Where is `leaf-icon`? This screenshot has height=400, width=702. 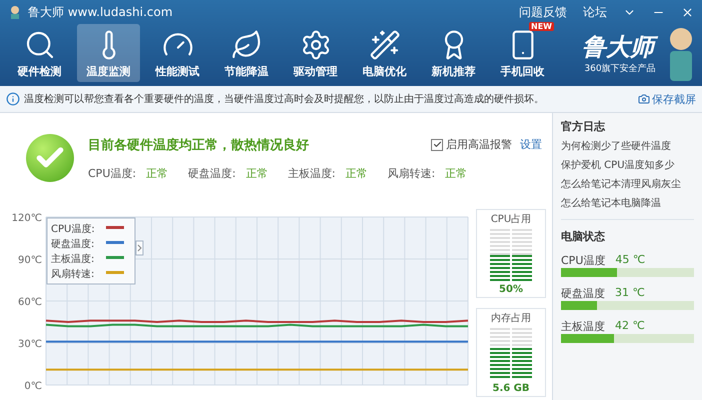 leaf-icon is located at coordinates (246, 45).